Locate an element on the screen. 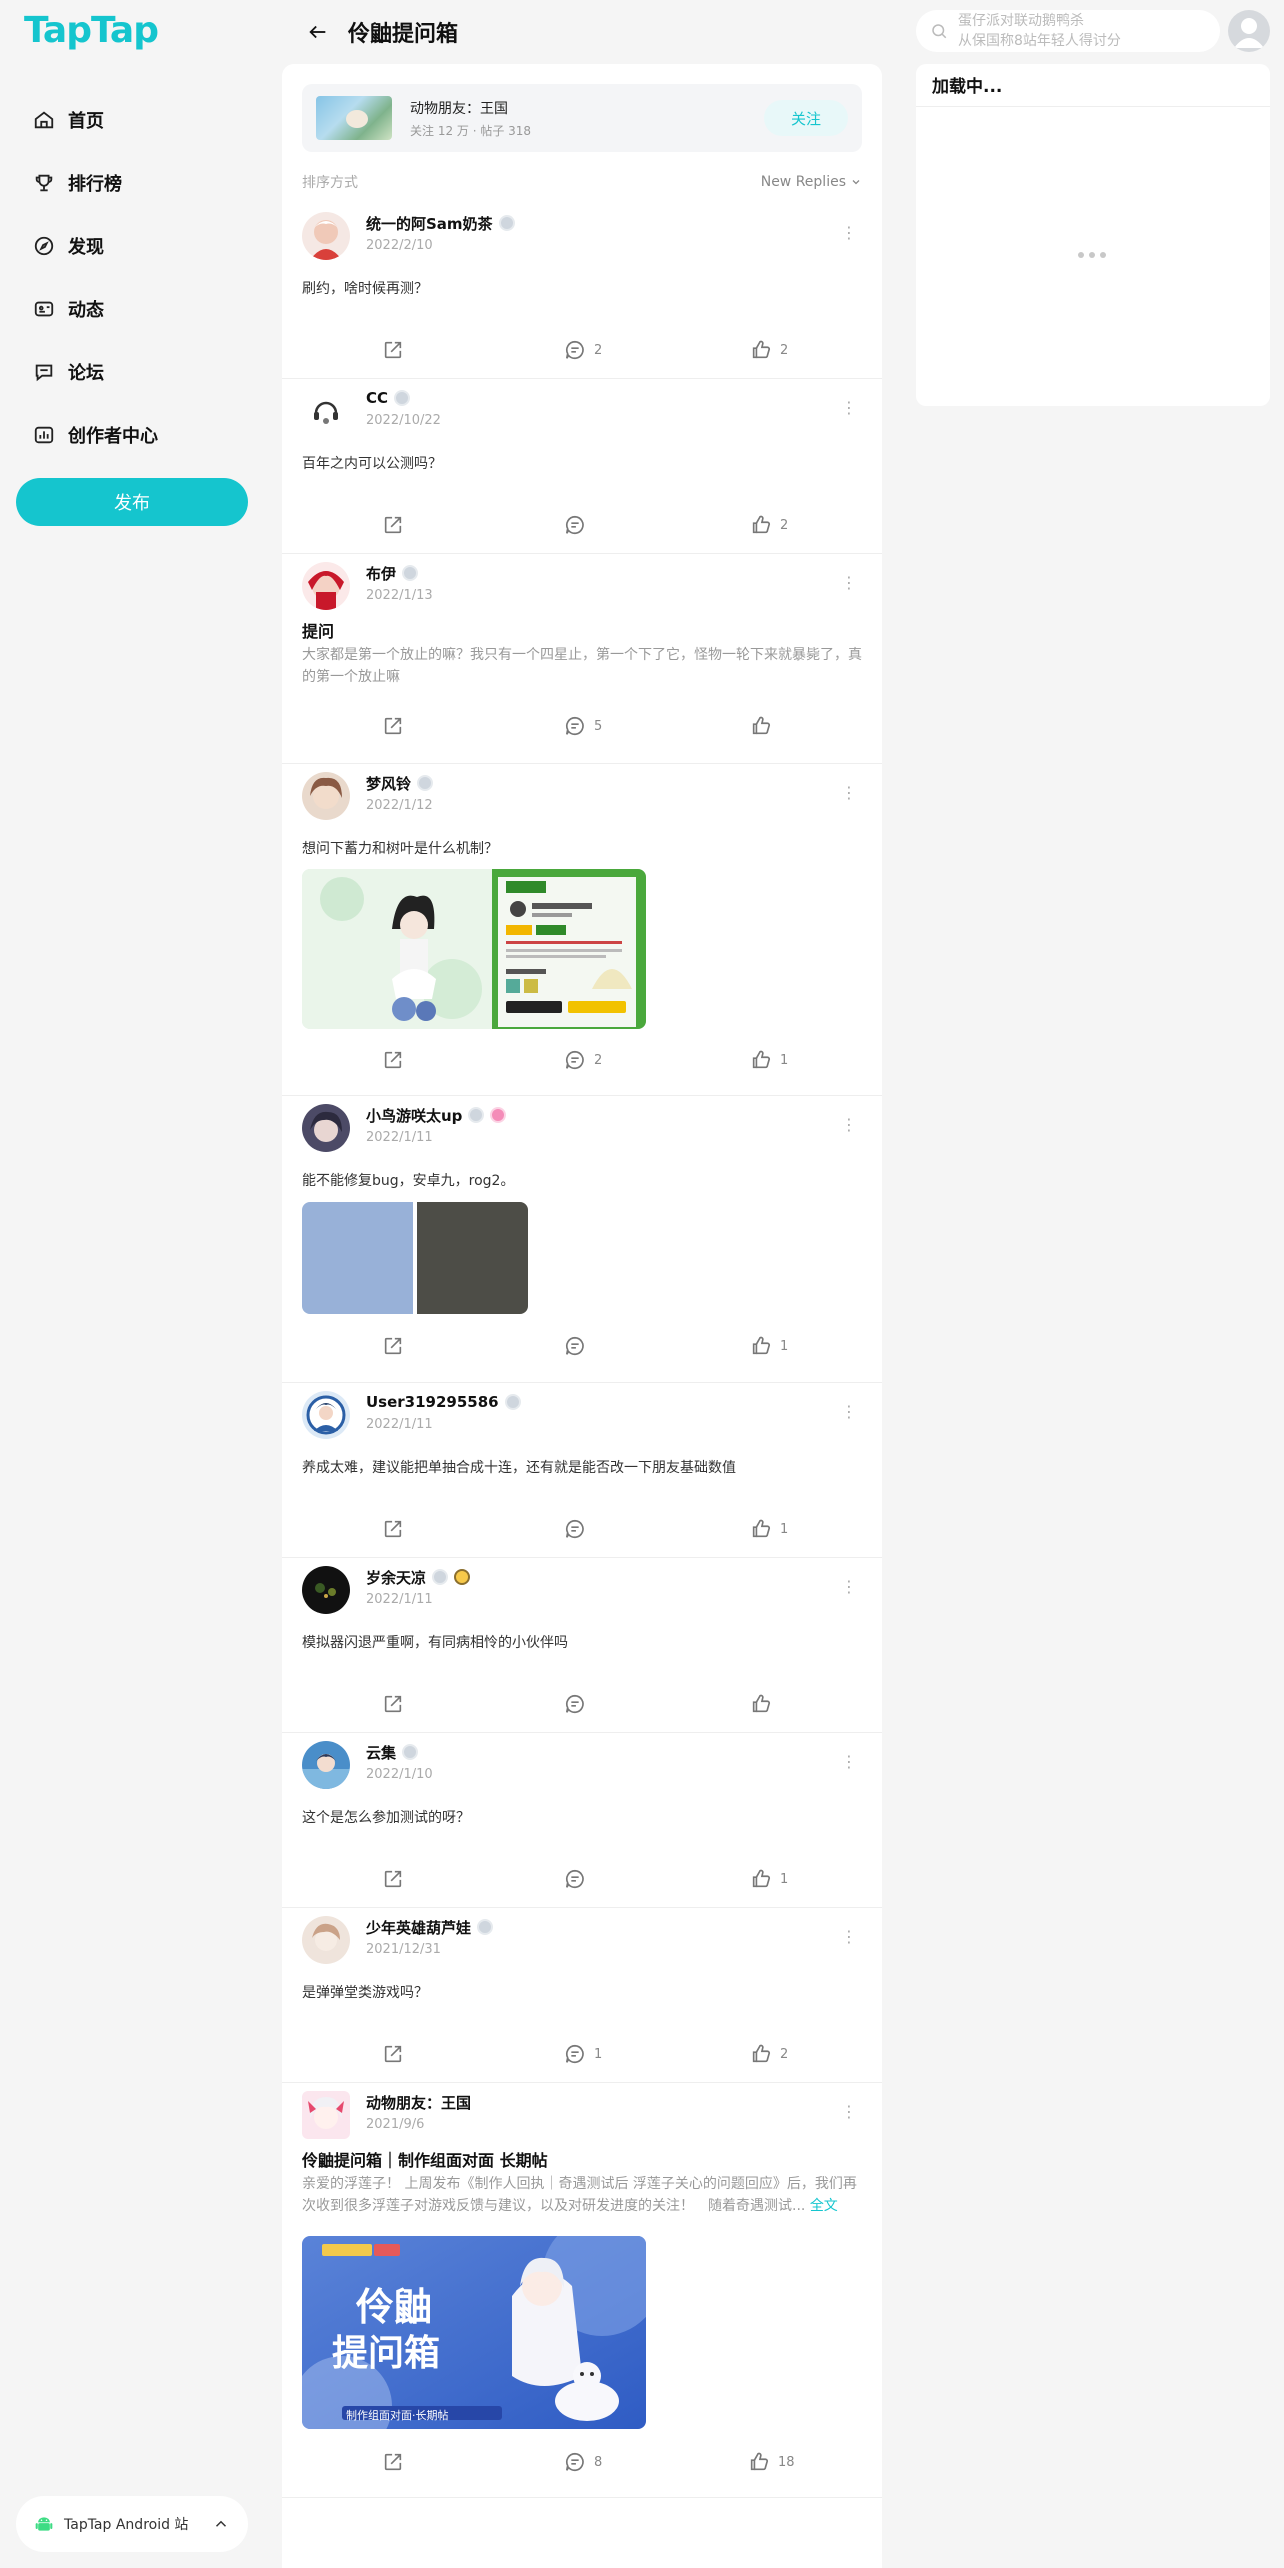  comment-button: 8 is located at coordinates (583, 2462).